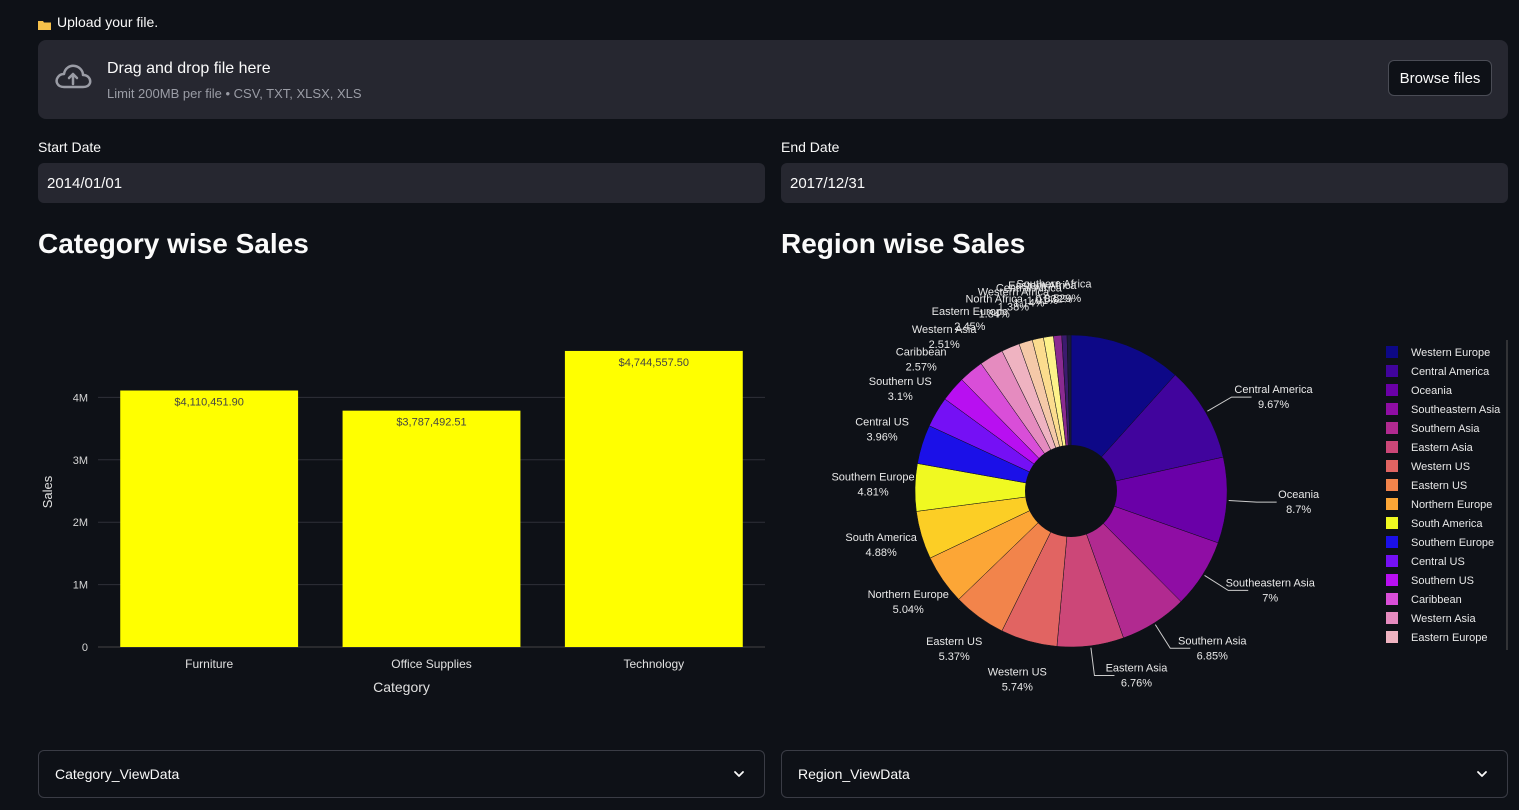  I want to click on pie-label: Western US 5.74%, so click(1017, 680).